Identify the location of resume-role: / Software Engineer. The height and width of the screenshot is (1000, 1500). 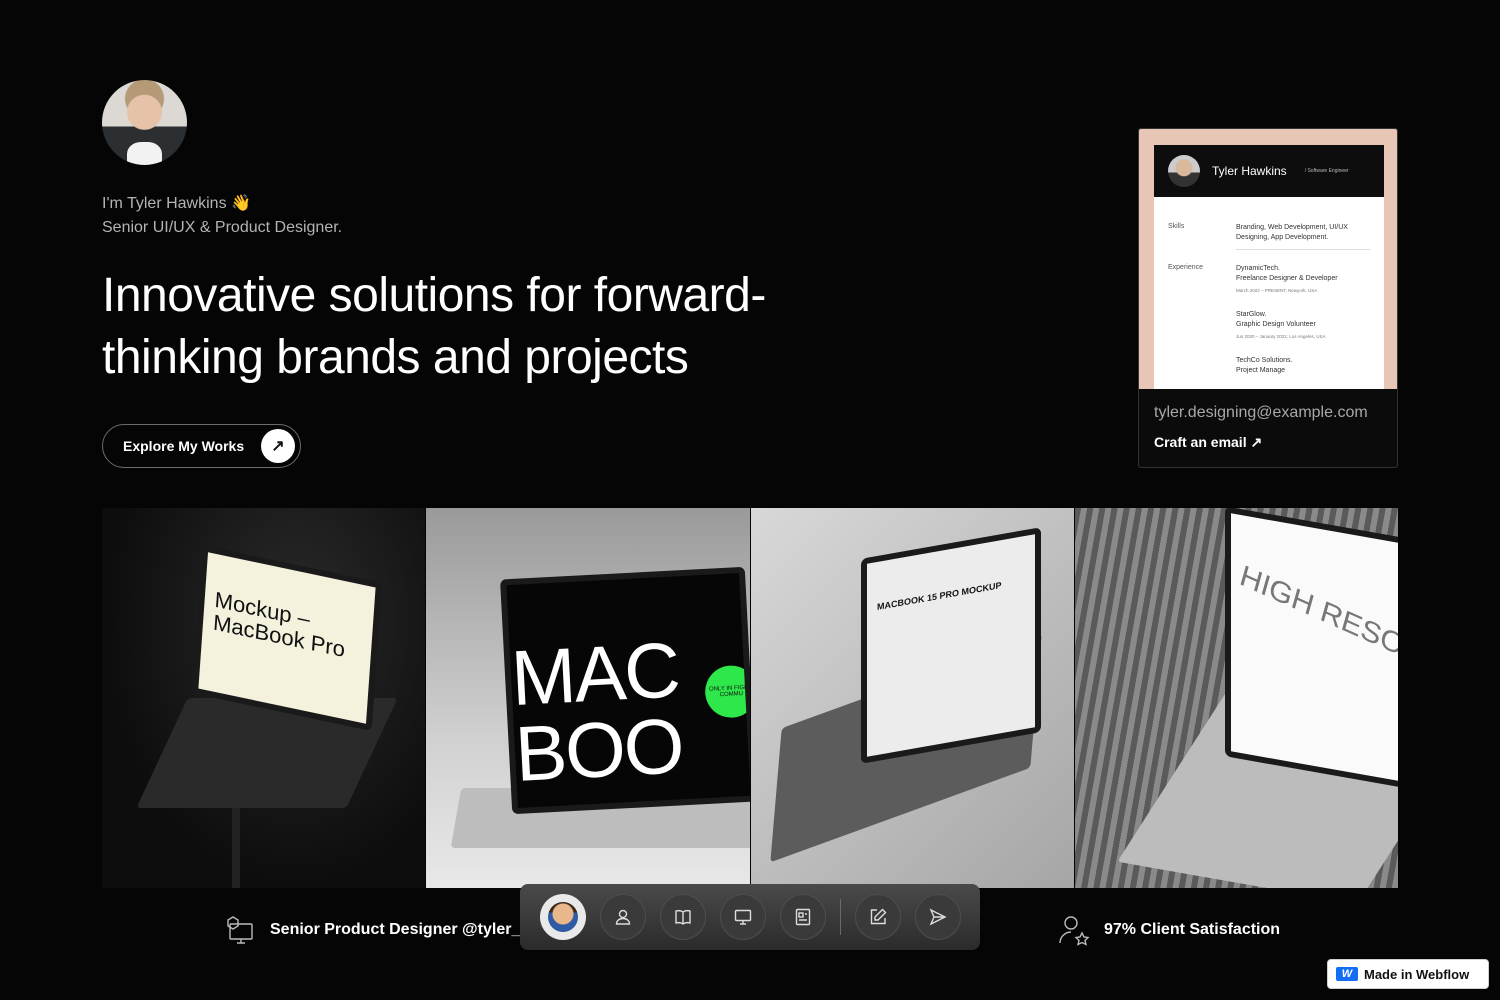
(1326, 171).